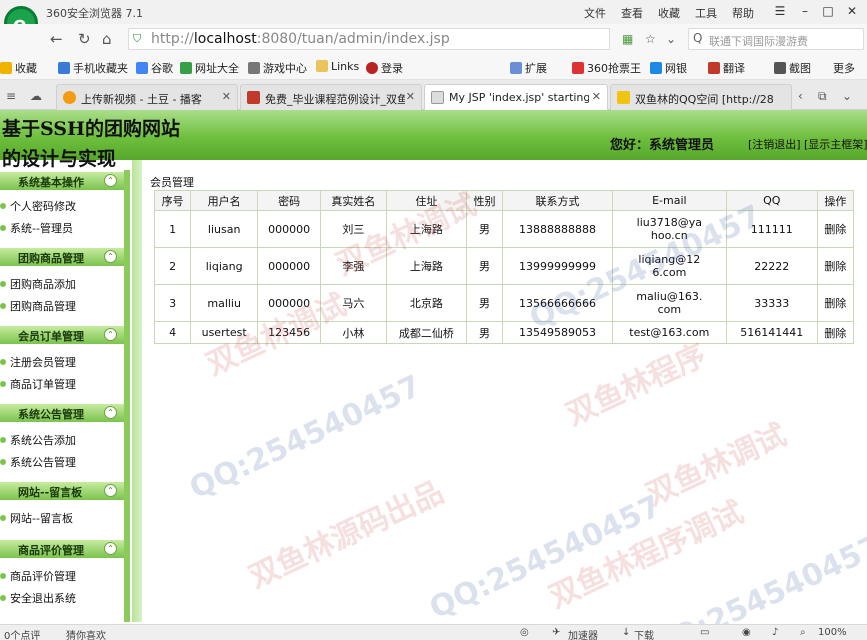 This screenshot has width=867, height=640. What do you see at coordinates (154, 68) in the screenshot?
I see `bookmark-google: 谷歌` at bounding box center [154, 68].